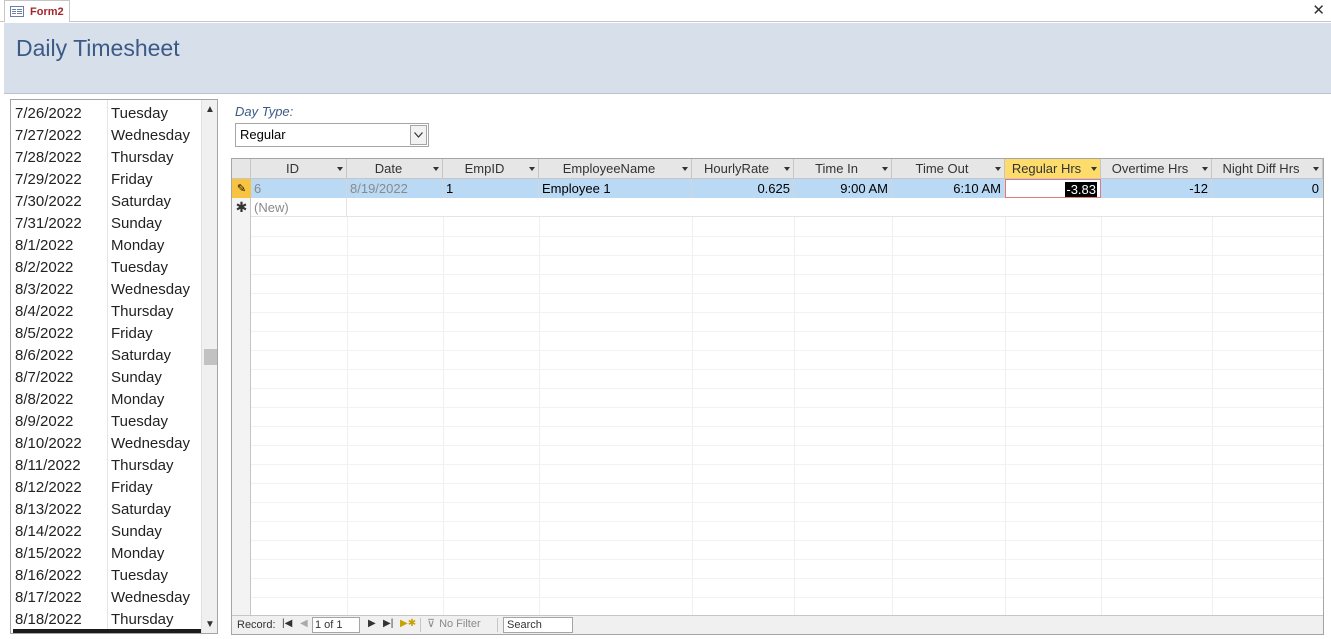 The width and height of the screenshot is (1331, 639). I want to click on dropdown-button, so click(418, 135).